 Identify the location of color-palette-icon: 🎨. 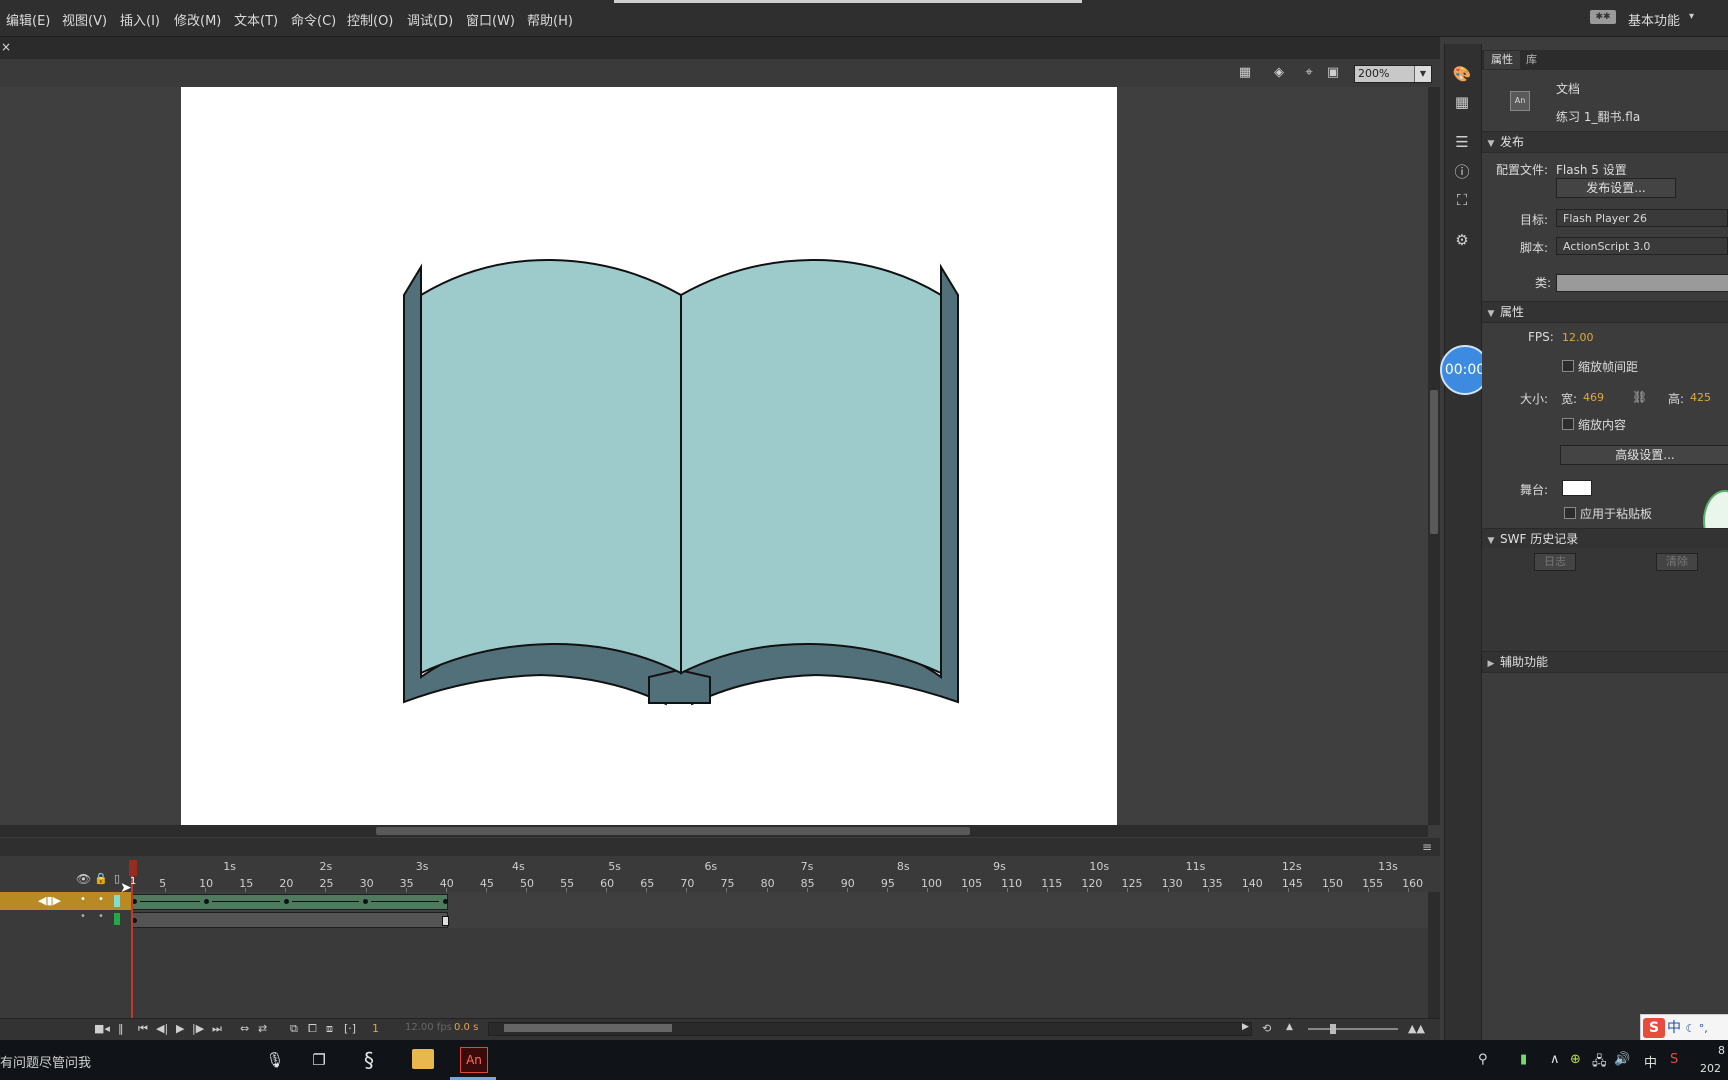
(1462, 74).